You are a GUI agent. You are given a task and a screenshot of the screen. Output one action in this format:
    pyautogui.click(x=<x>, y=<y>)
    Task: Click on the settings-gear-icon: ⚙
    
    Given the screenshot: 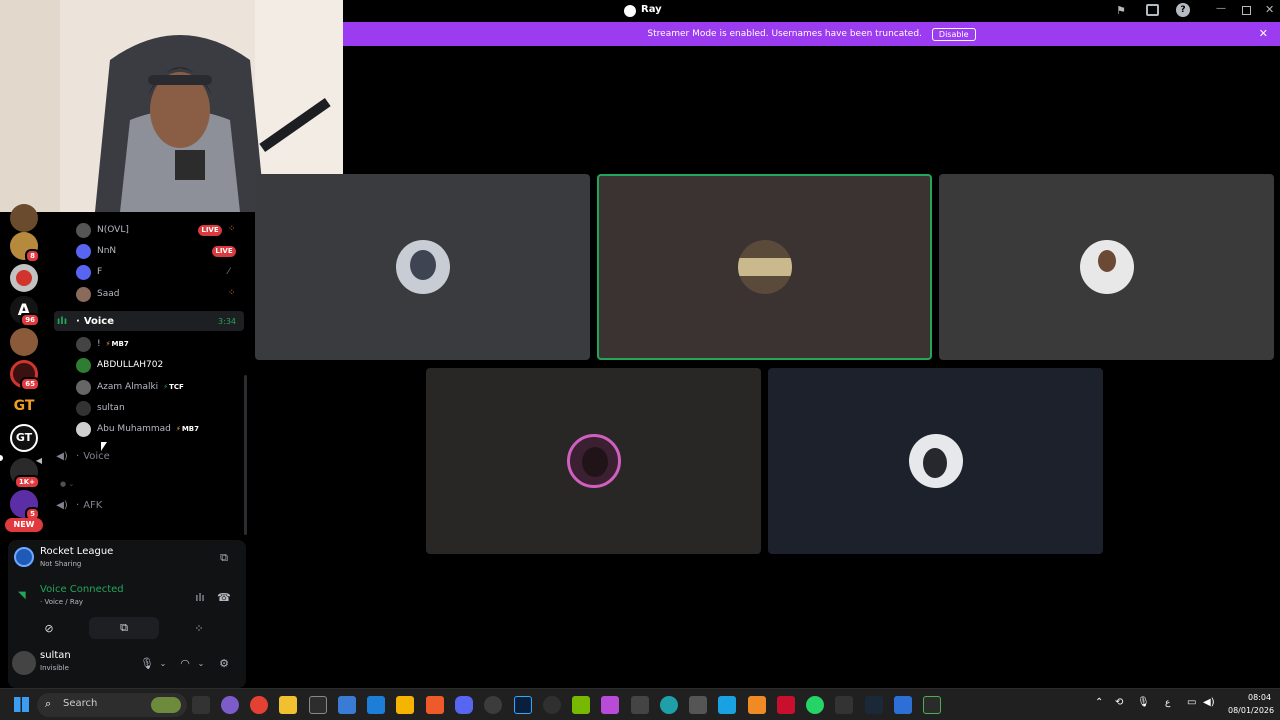 What is the action you would take?
    pyautogui.click(x=224, y=663)
    